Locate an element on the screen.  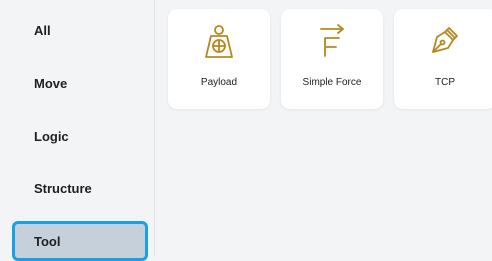
sidebar-item-logic: Logic is located at coordinates (77, 136).